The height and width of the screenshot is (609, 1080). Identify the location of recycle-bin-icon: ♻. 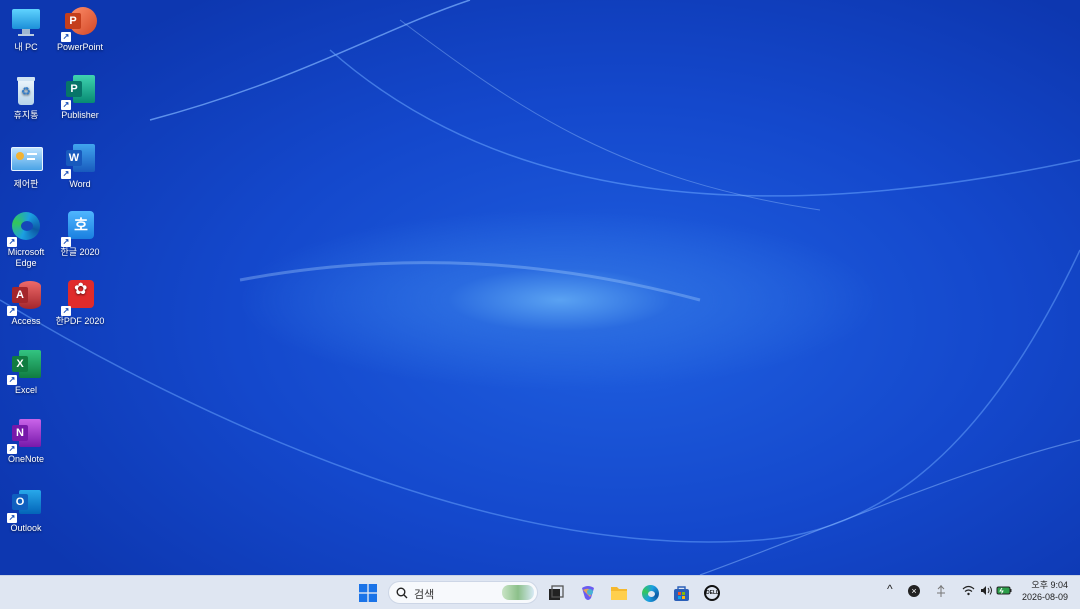
(26, 91).